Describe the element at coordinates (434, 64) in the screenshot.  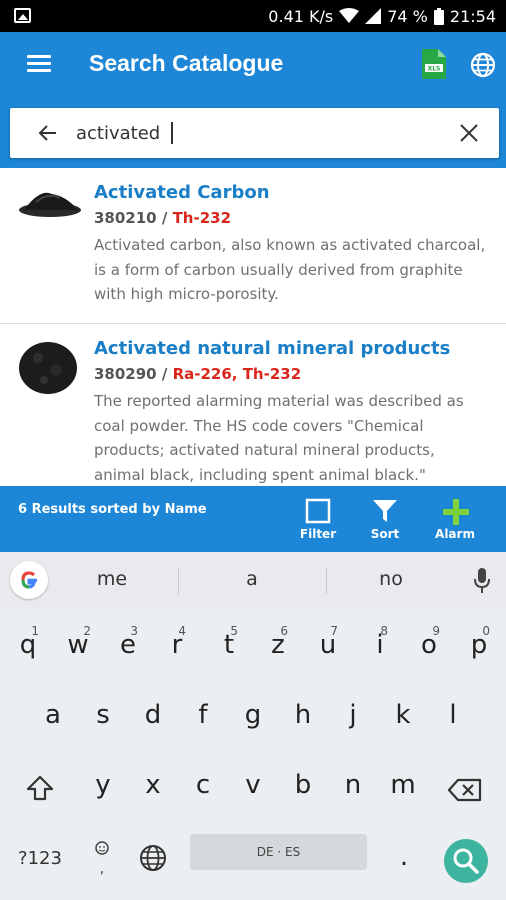
I see `spreadsheet-export-icon: XLS` at that location.